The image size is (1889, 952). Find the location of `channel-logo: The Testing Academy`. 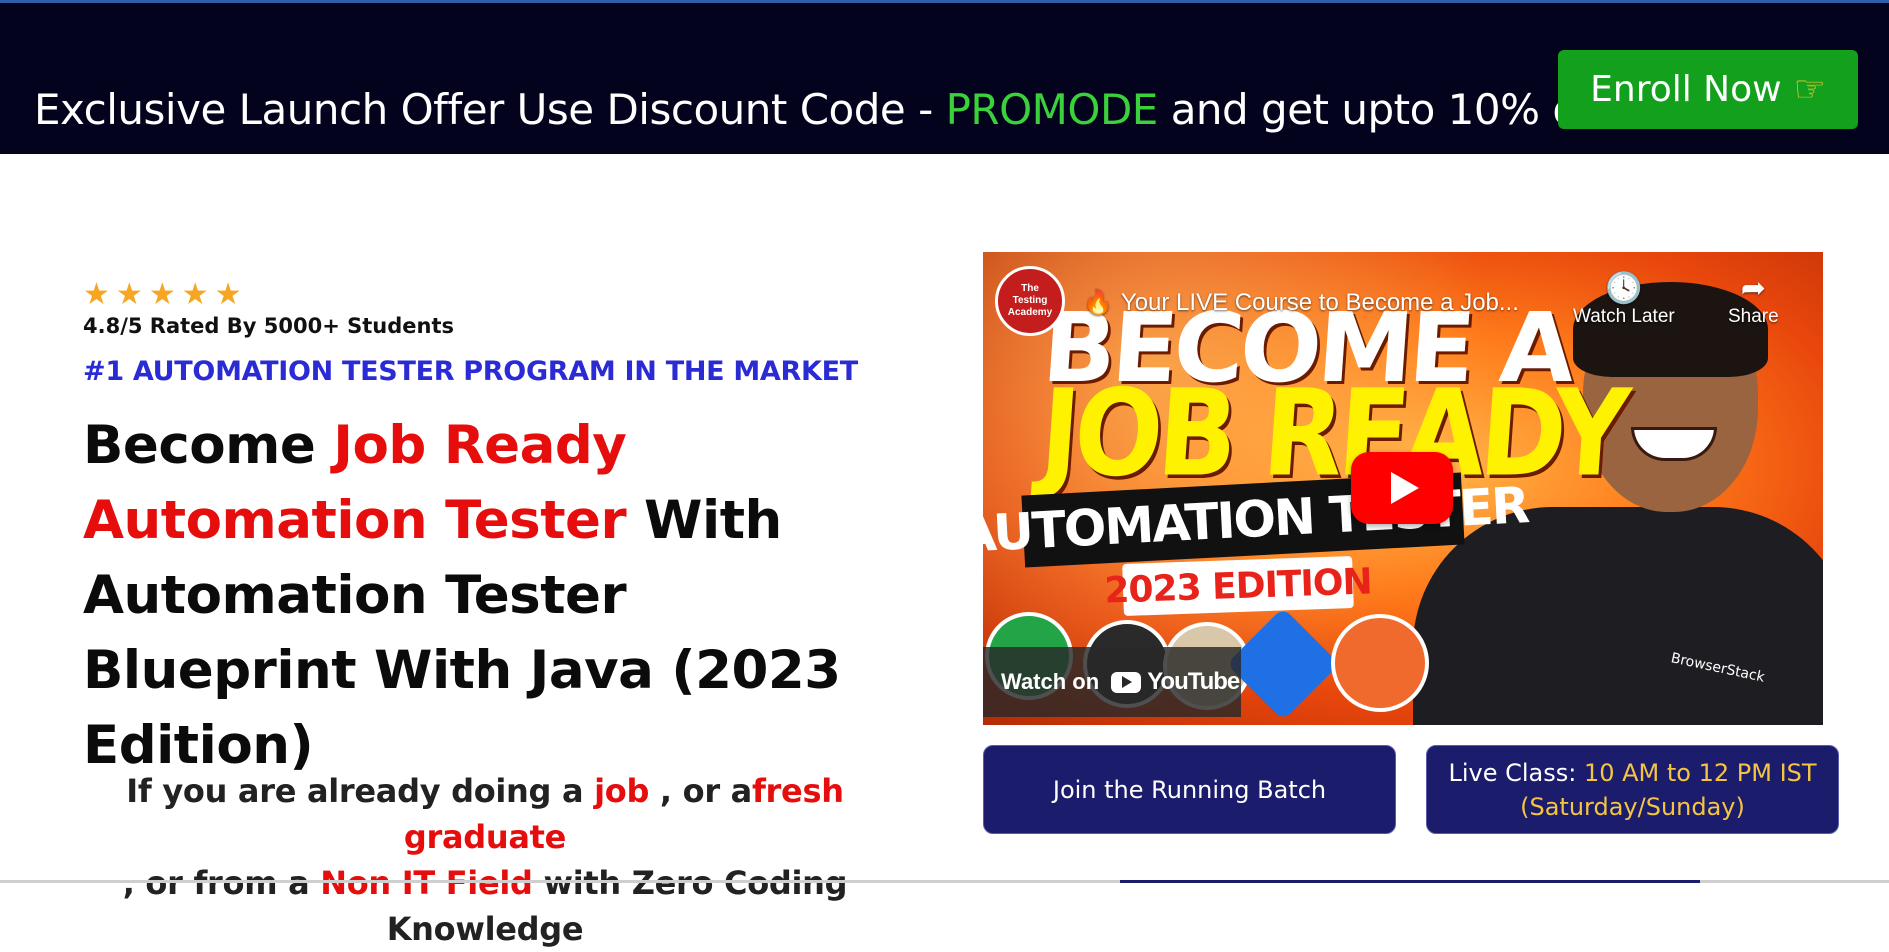

channel-logo: The Testing Academy is located at coordinates (1030, 301).